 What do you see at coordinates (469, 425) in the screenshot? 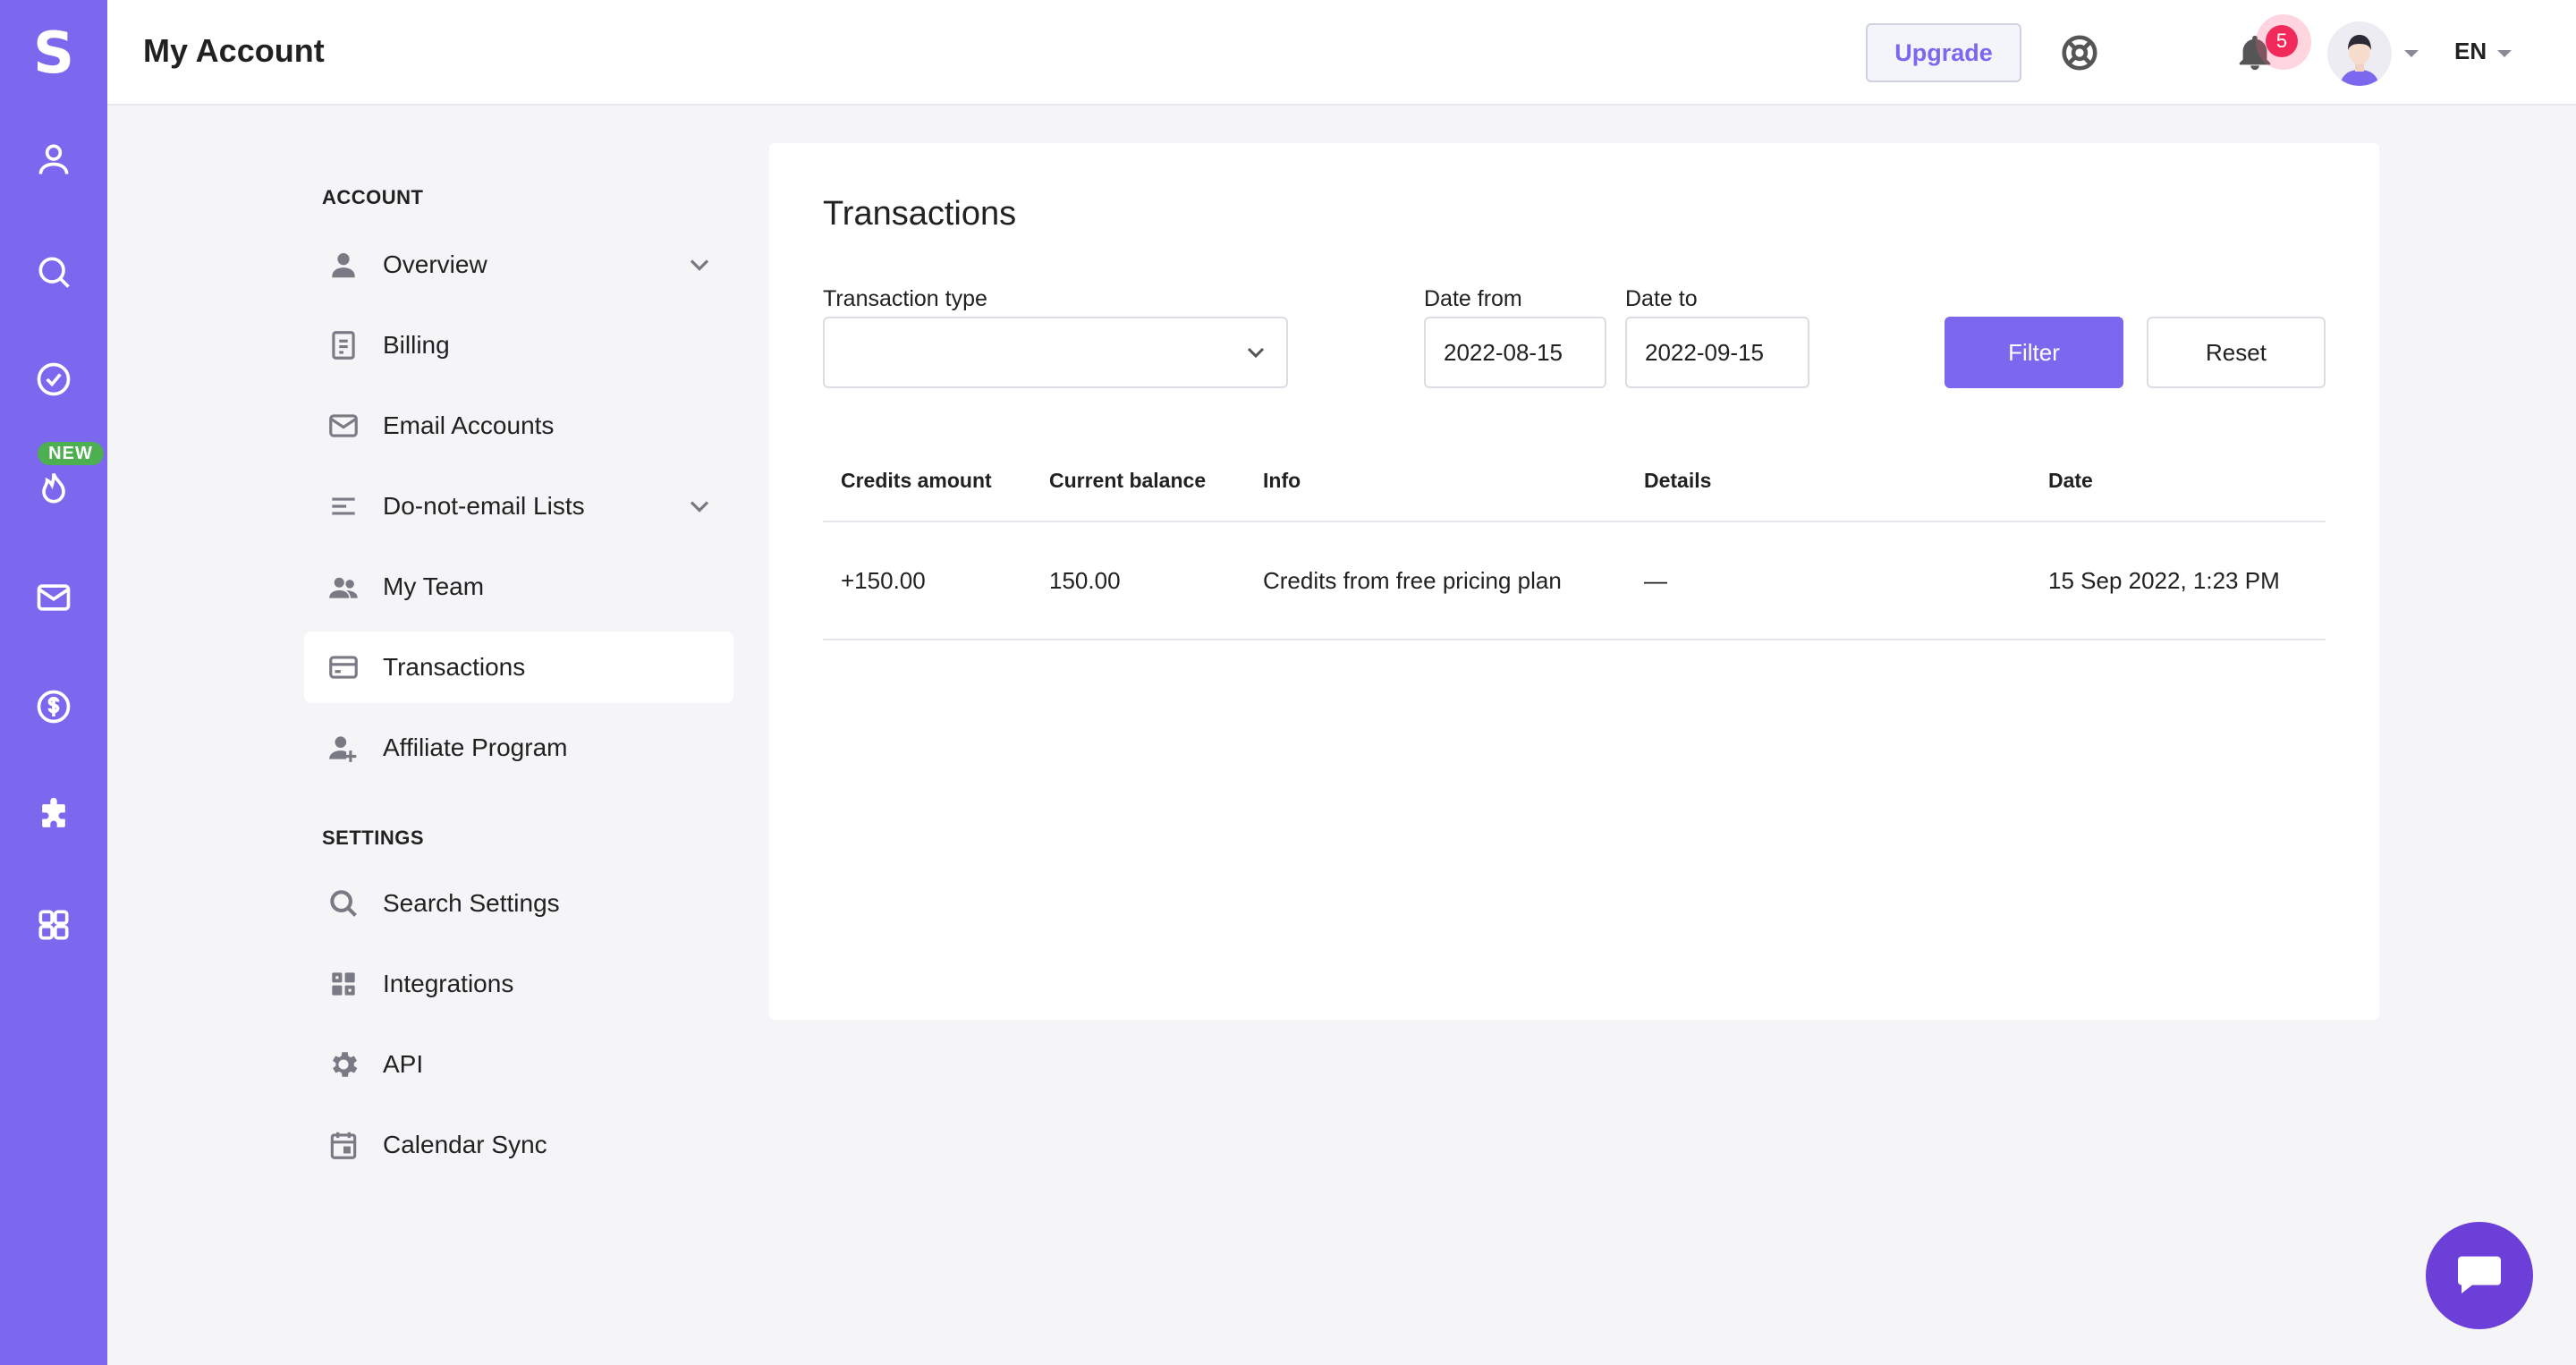
I see `nav-item-label: Email Accounts` at bounding box center [469, 425].